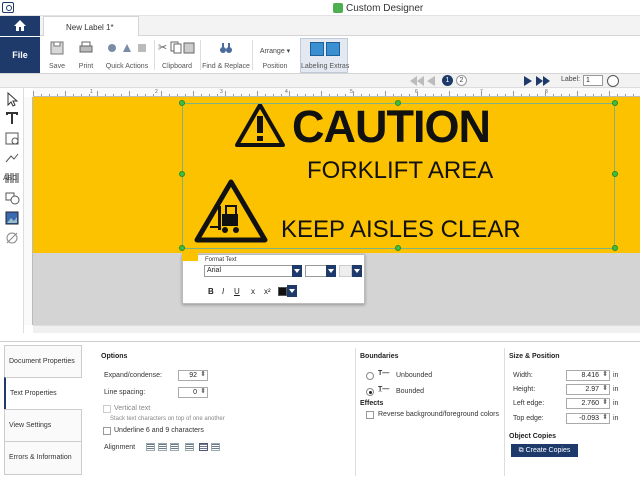 The image size is (640, 480). I want to click on font-dropdown-arrow, so click(297, 271).